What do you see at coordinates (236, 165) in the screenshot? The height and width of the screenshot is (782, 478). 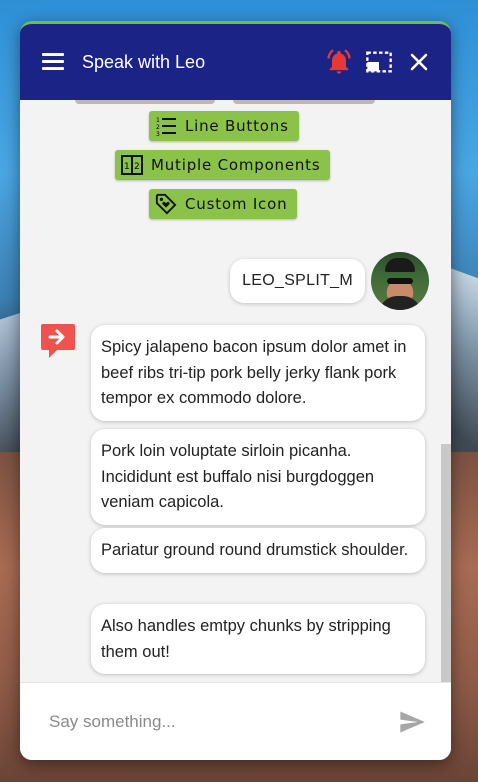 I see `quick-reply-label: Mutiple Components` at bounding box center [236, 165].